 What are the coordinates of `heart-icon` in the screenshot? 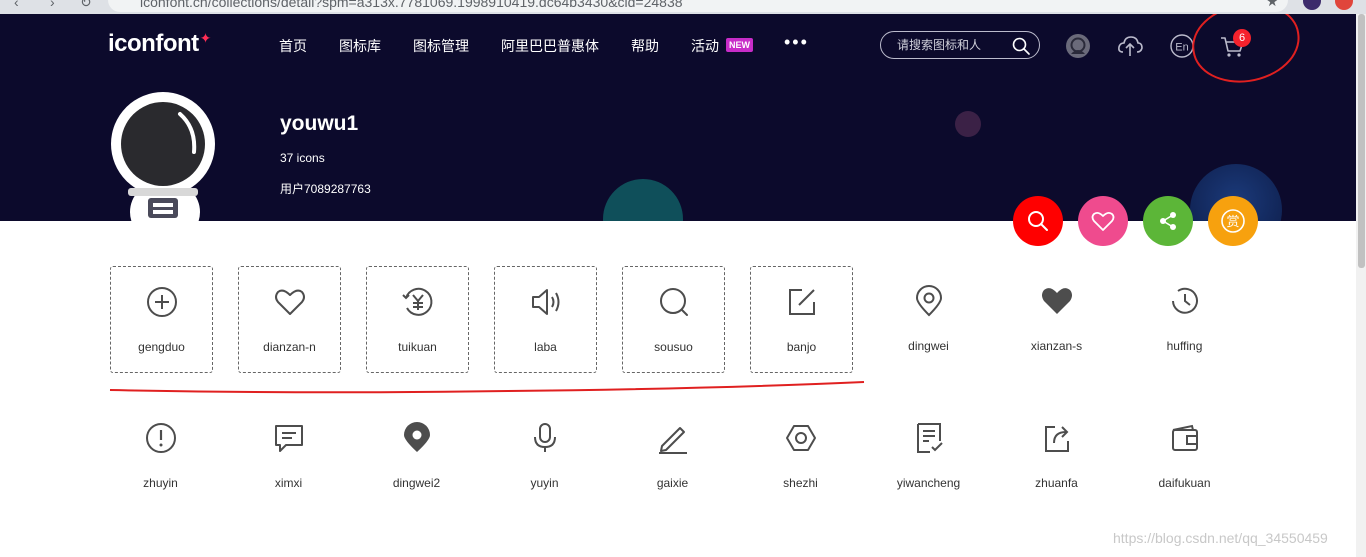 It's located at (1103, 221).